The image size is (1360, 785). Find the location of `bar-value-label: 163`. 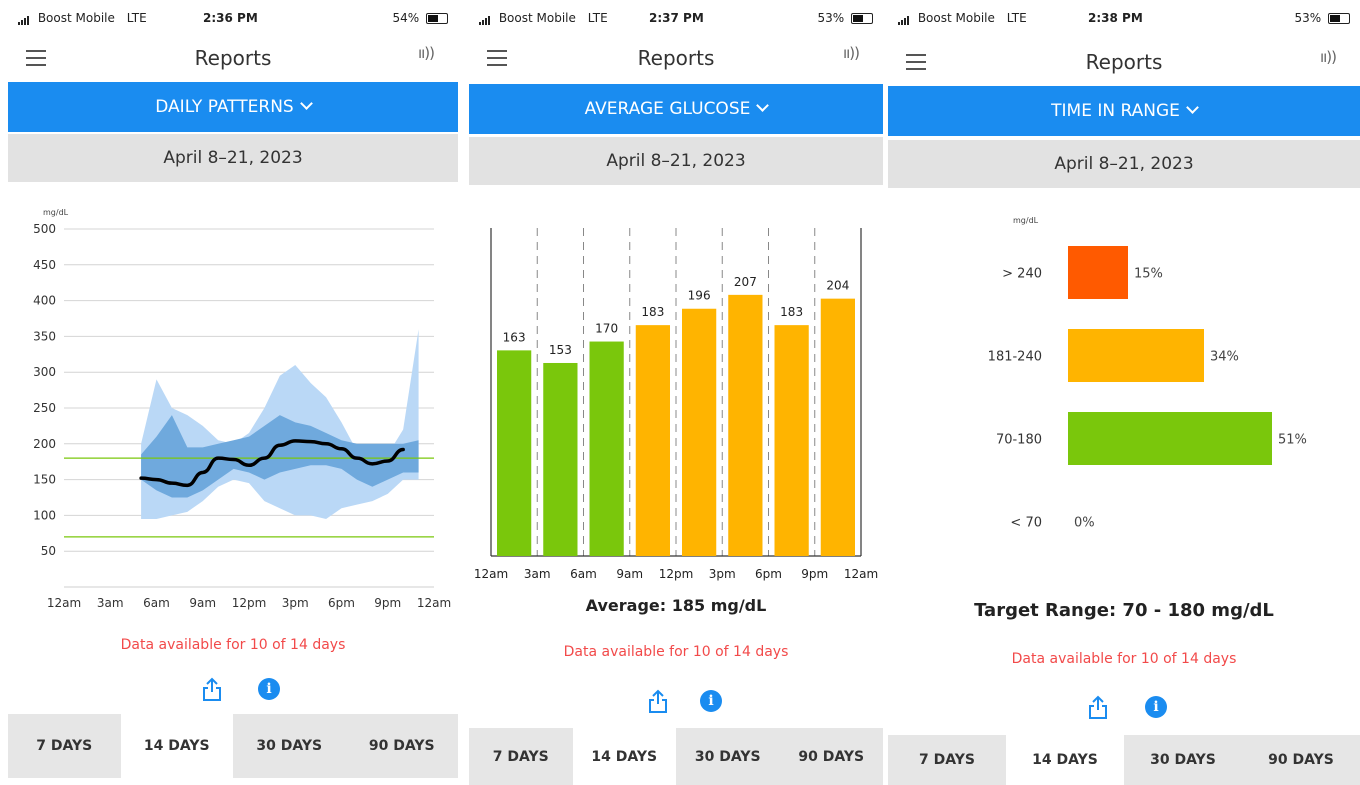

bar-value-label: 163 is located at coordinates (514, 337).